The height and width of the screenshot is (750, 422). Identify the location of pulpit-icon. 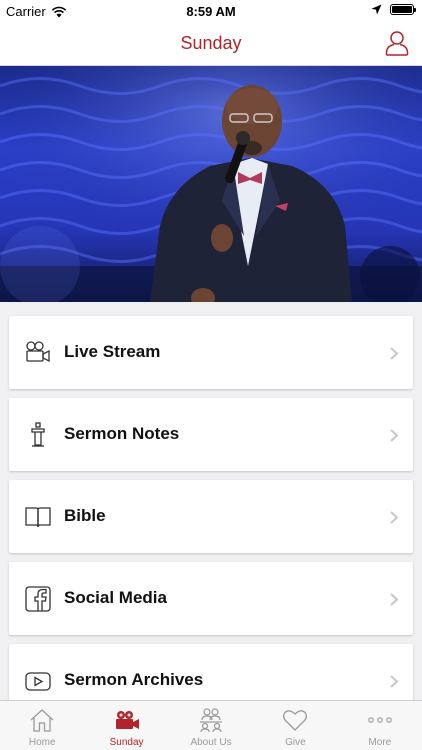
(38, 434).